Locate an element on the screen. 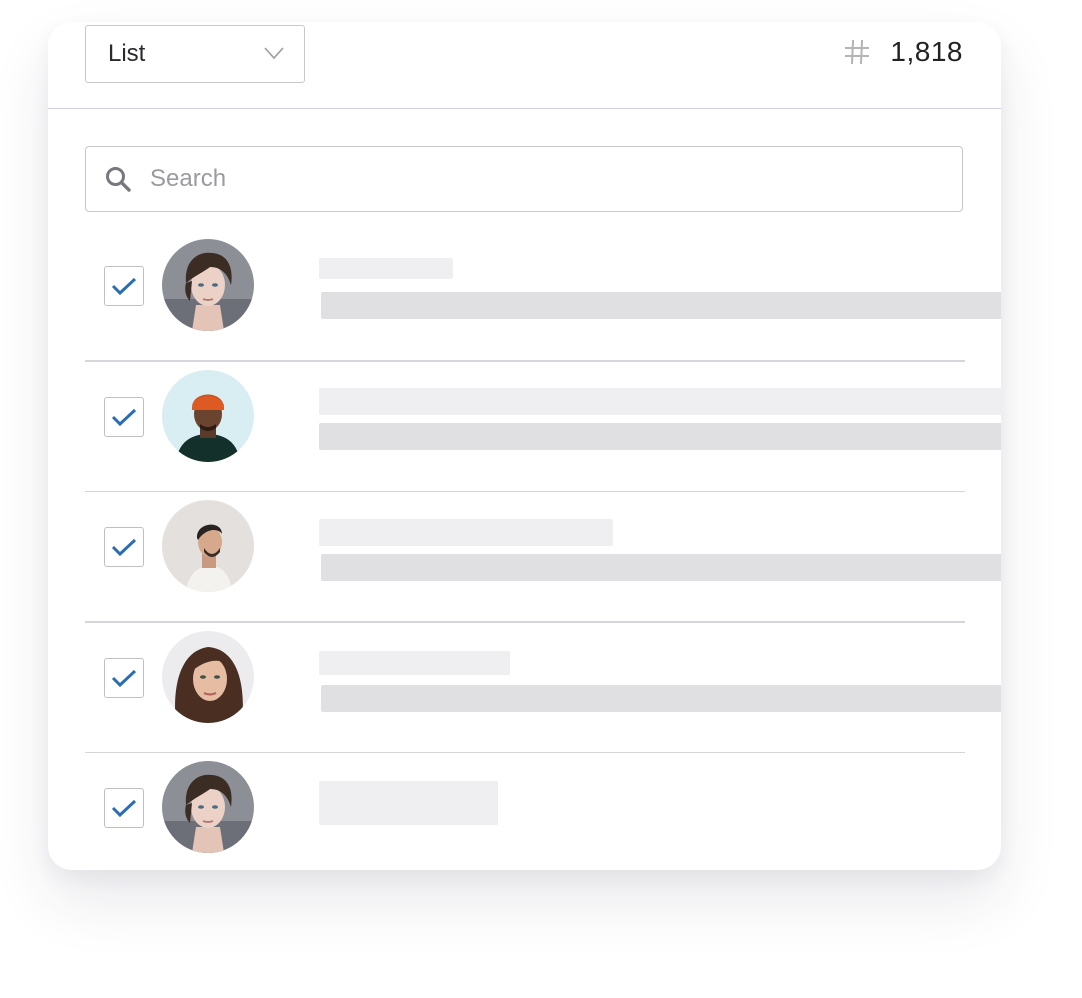  hash-icon is located at coordinates (857, 52).